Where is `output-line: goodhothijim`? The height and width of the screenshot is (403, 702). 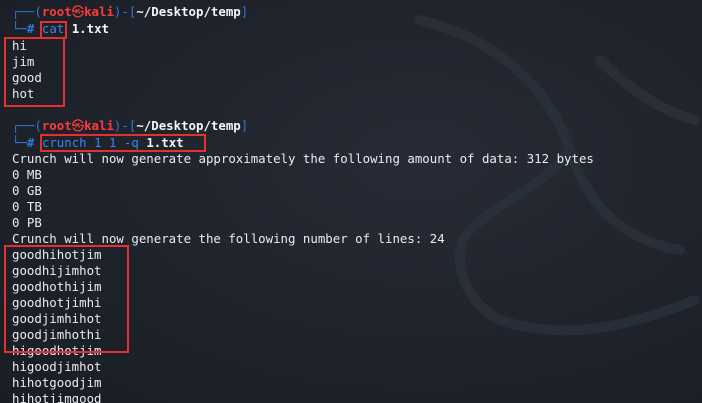 output-line: goodhothijim is located at coordinates (57, 286).